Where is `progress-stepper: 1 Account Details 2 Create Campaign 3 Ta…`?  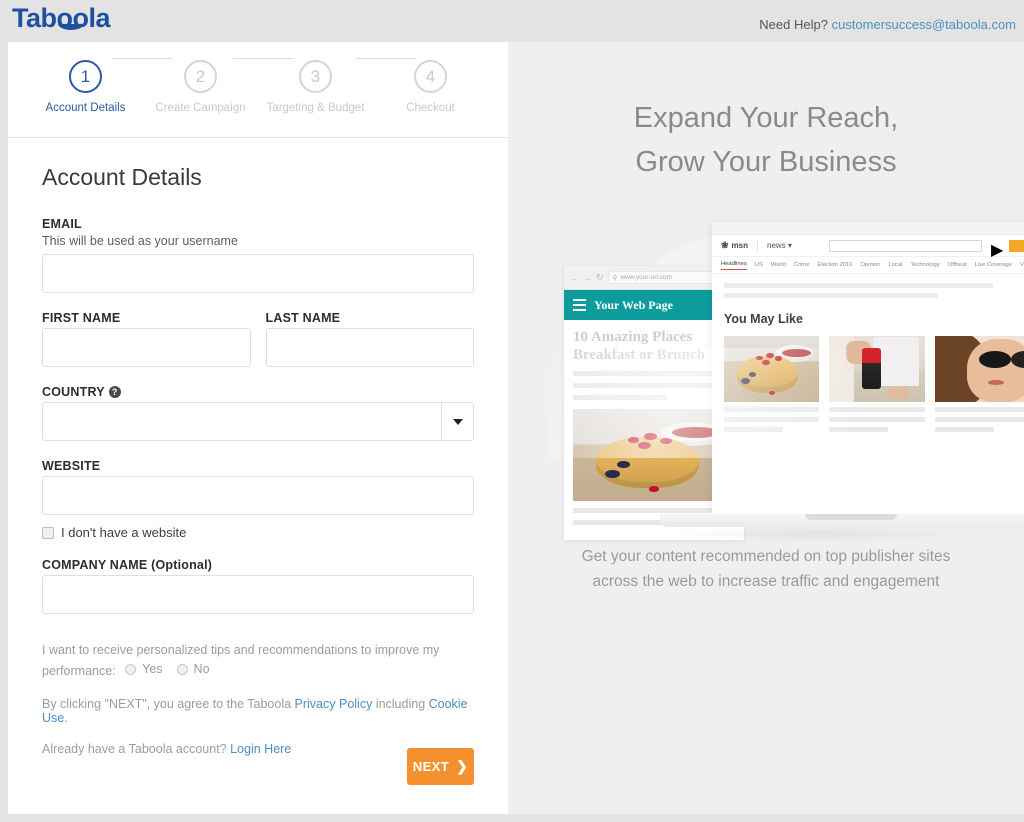 progress-stepper: 1 Account Details 2 Create Campaign 3 Ta… is located at coordinates (258, 90).